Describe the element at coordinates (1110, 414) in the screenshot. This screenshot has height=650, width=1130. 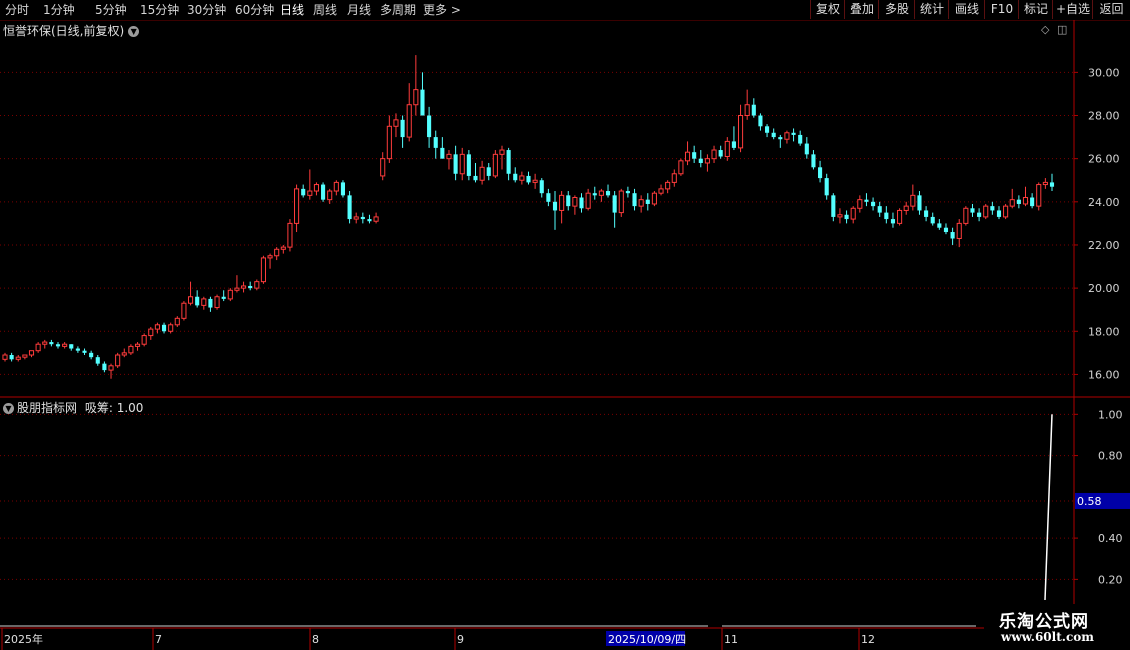
I see `ind-tick-label: 1.00` at that location.